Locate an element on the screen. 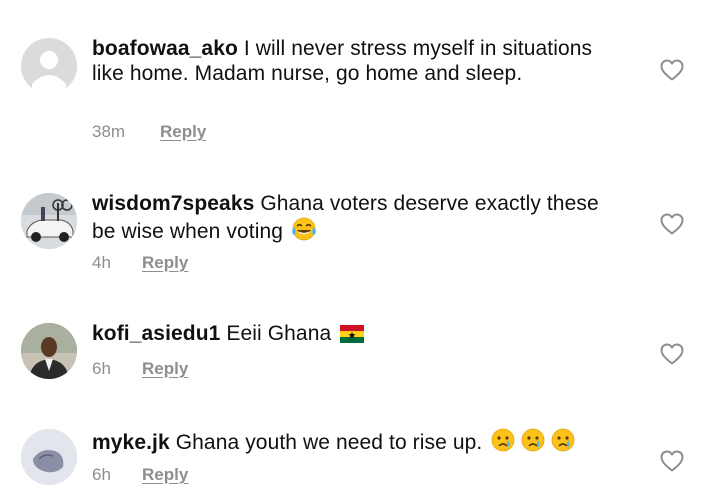  comment-meta: 38m Reply is located at coordinates (149, 132).